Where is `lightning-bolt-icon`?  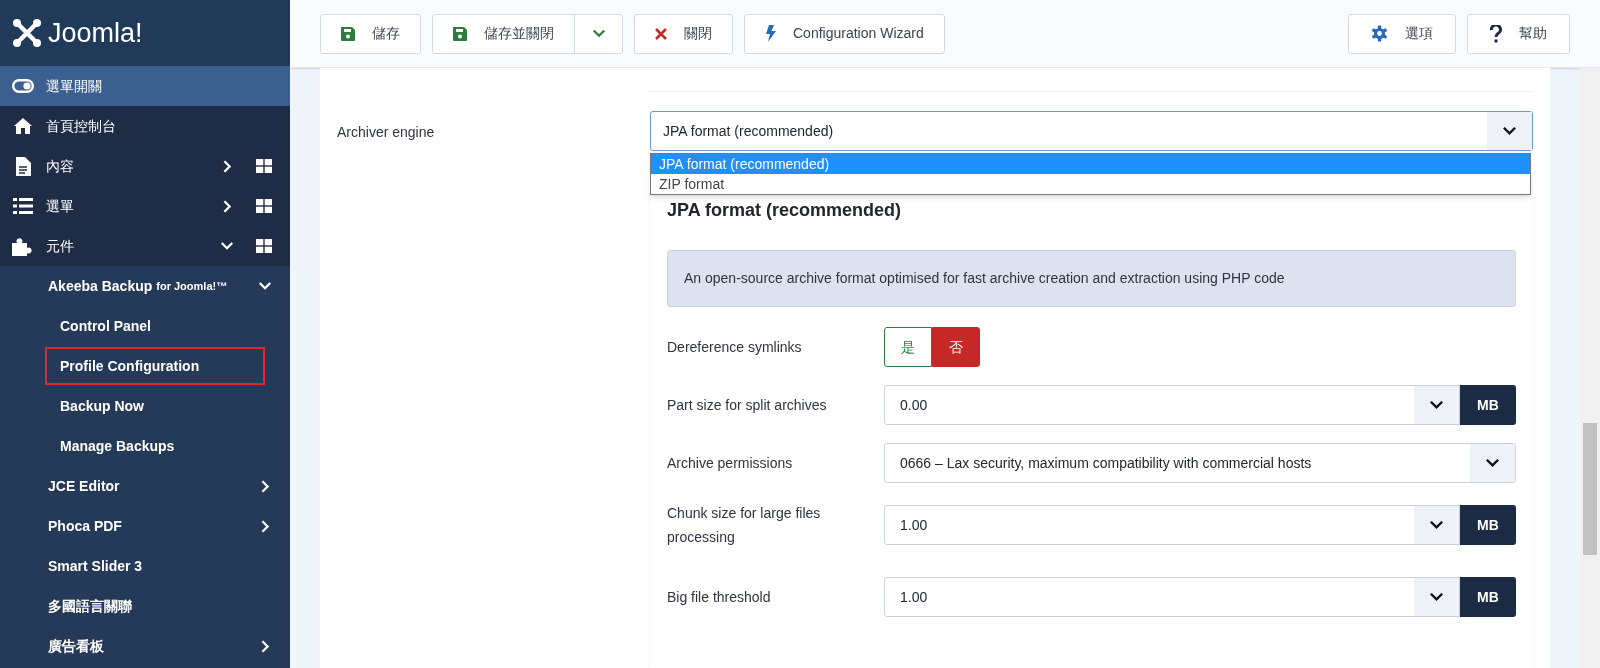 lightning-bolt-icon is located at coordinates (770, 33).